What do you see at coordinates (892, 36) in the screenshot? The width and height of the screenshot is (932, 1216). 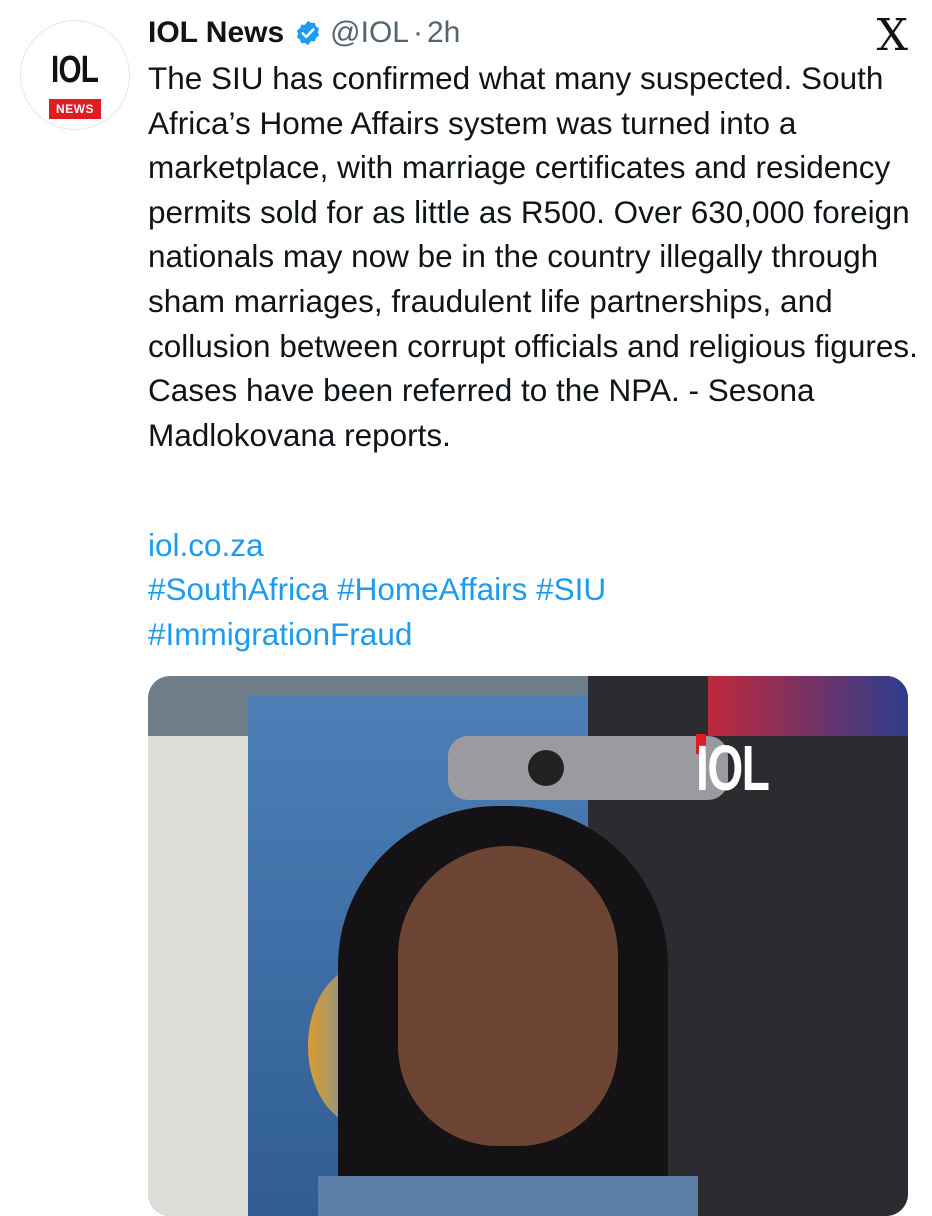 I see `x-logo-icon: X` at bounding box center [892, 36].